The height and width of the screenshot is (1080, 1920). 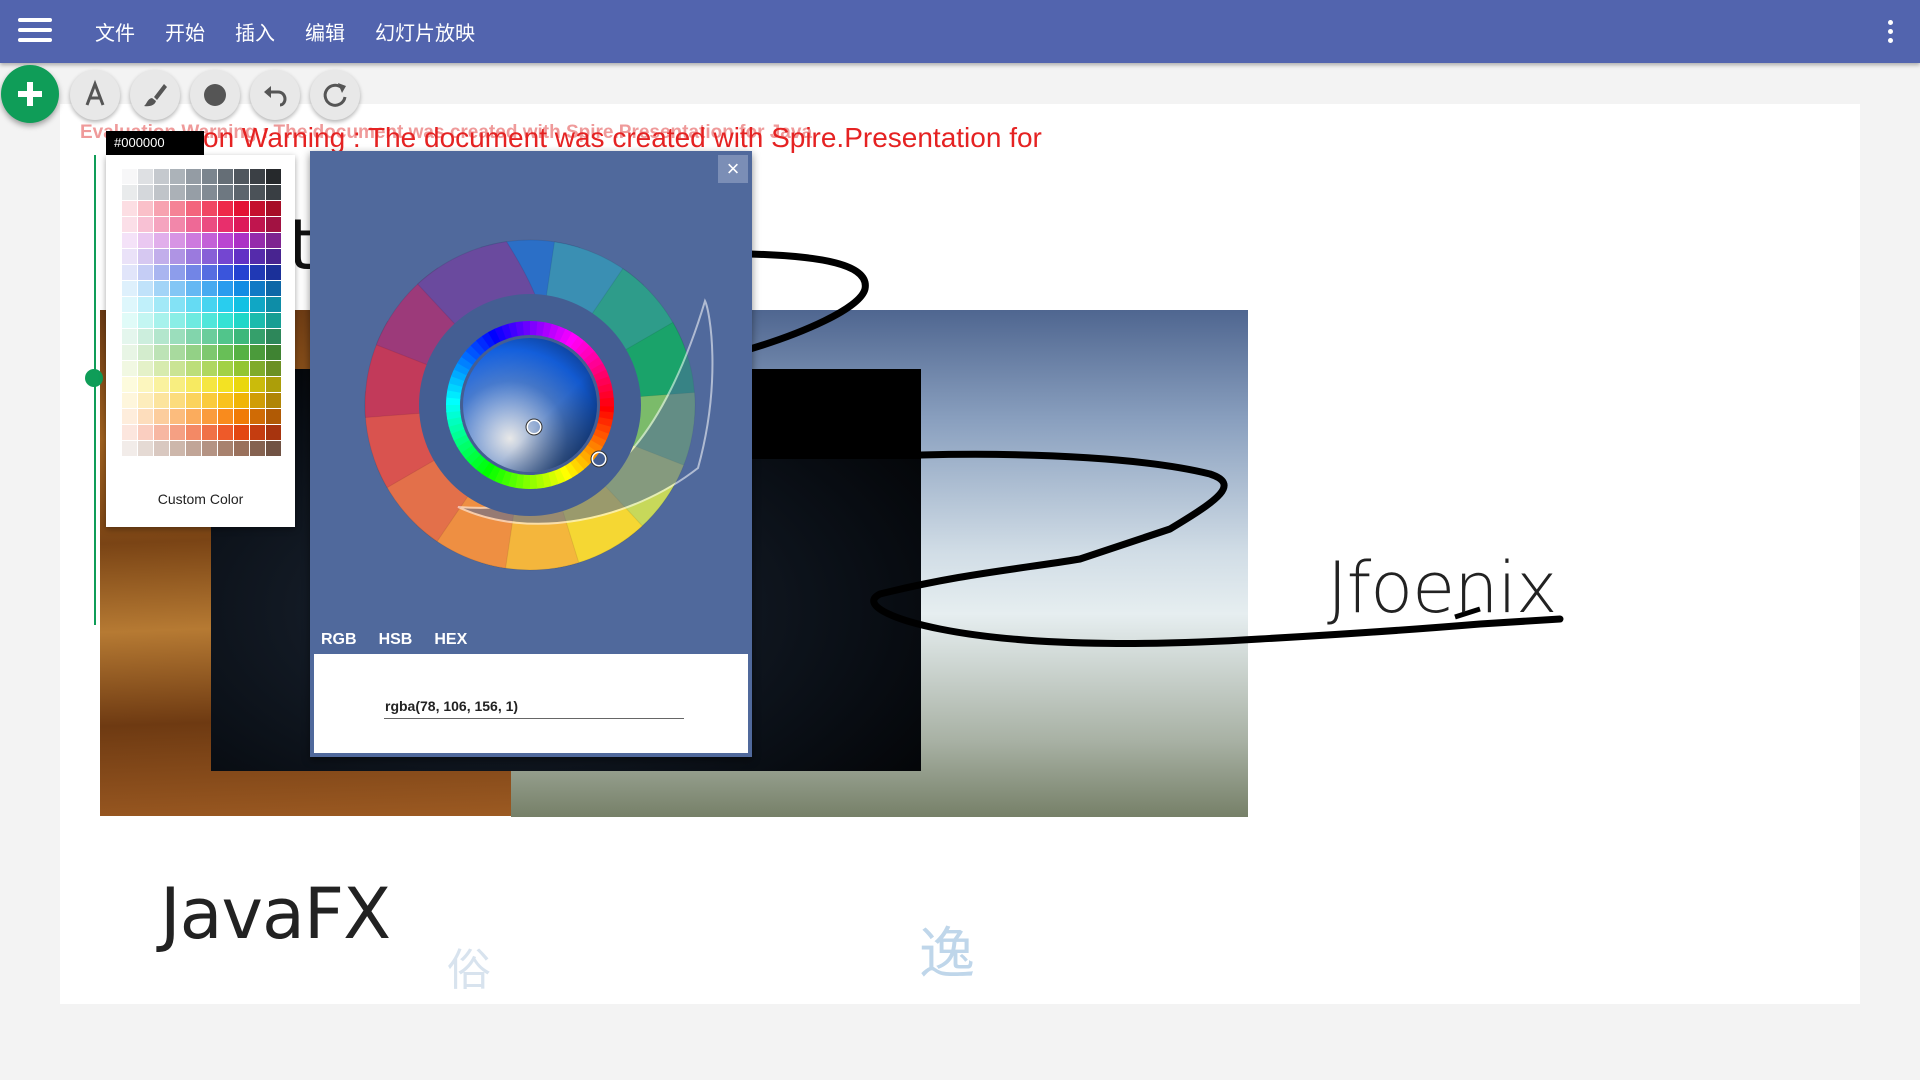 I want to click on menu-insert: 插入, so click(x=255, y=31).